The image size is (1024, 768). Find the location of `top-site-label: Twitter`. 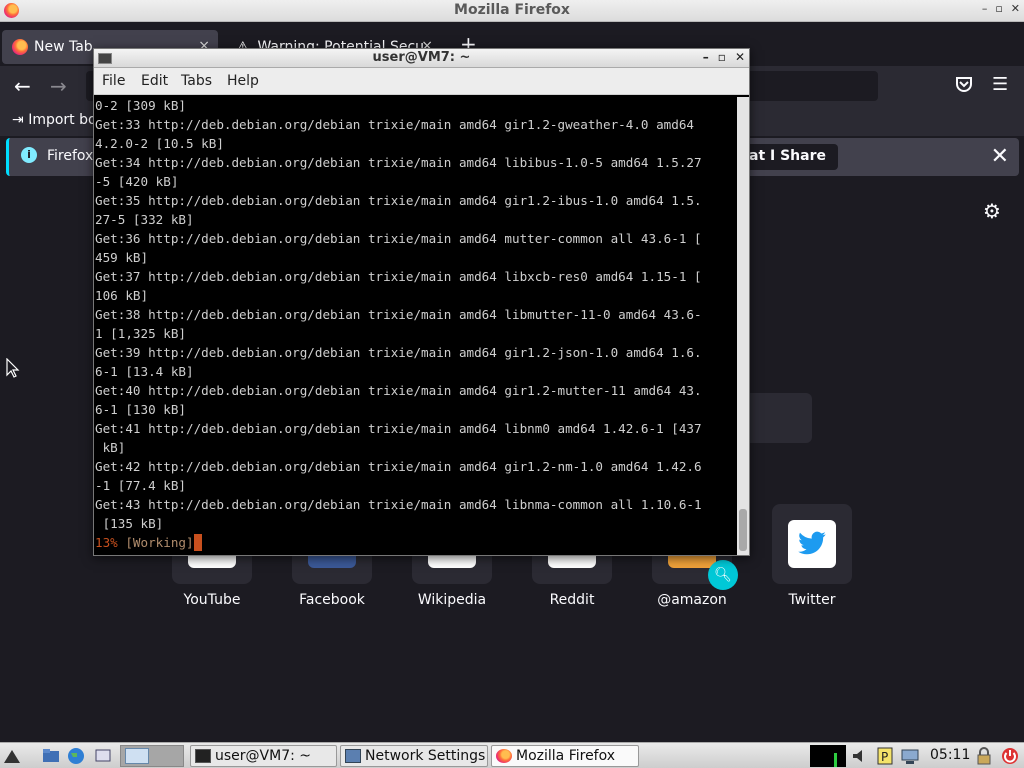

top-site-label: Twitter is located at coordinates (812, 600).